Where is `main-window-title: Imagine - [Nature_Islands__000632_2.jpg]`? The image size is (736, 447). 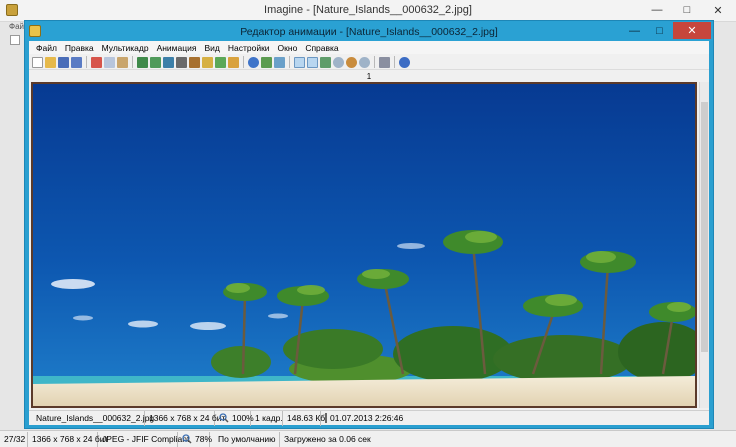
main-window-title: Imagine - [Nature_Islands__000632_2.jpg] is located at coordinates (368, 10).